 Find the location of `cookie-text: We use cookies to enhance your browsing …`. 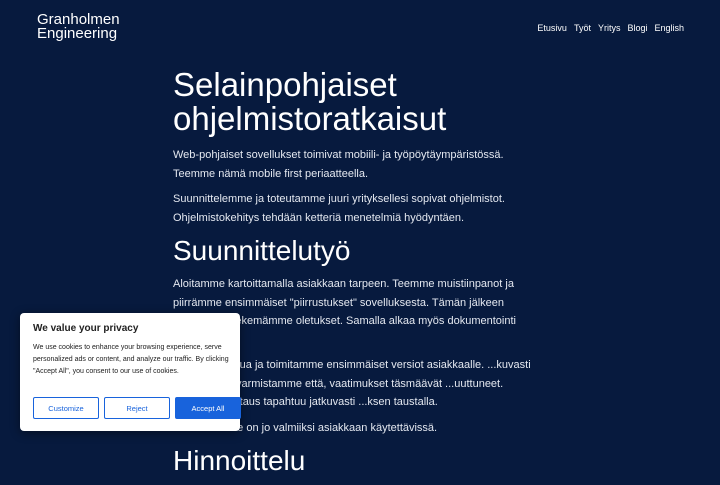

cookie-text: We use cookies to enhance your browsing … is located at coordinates (131, 359).